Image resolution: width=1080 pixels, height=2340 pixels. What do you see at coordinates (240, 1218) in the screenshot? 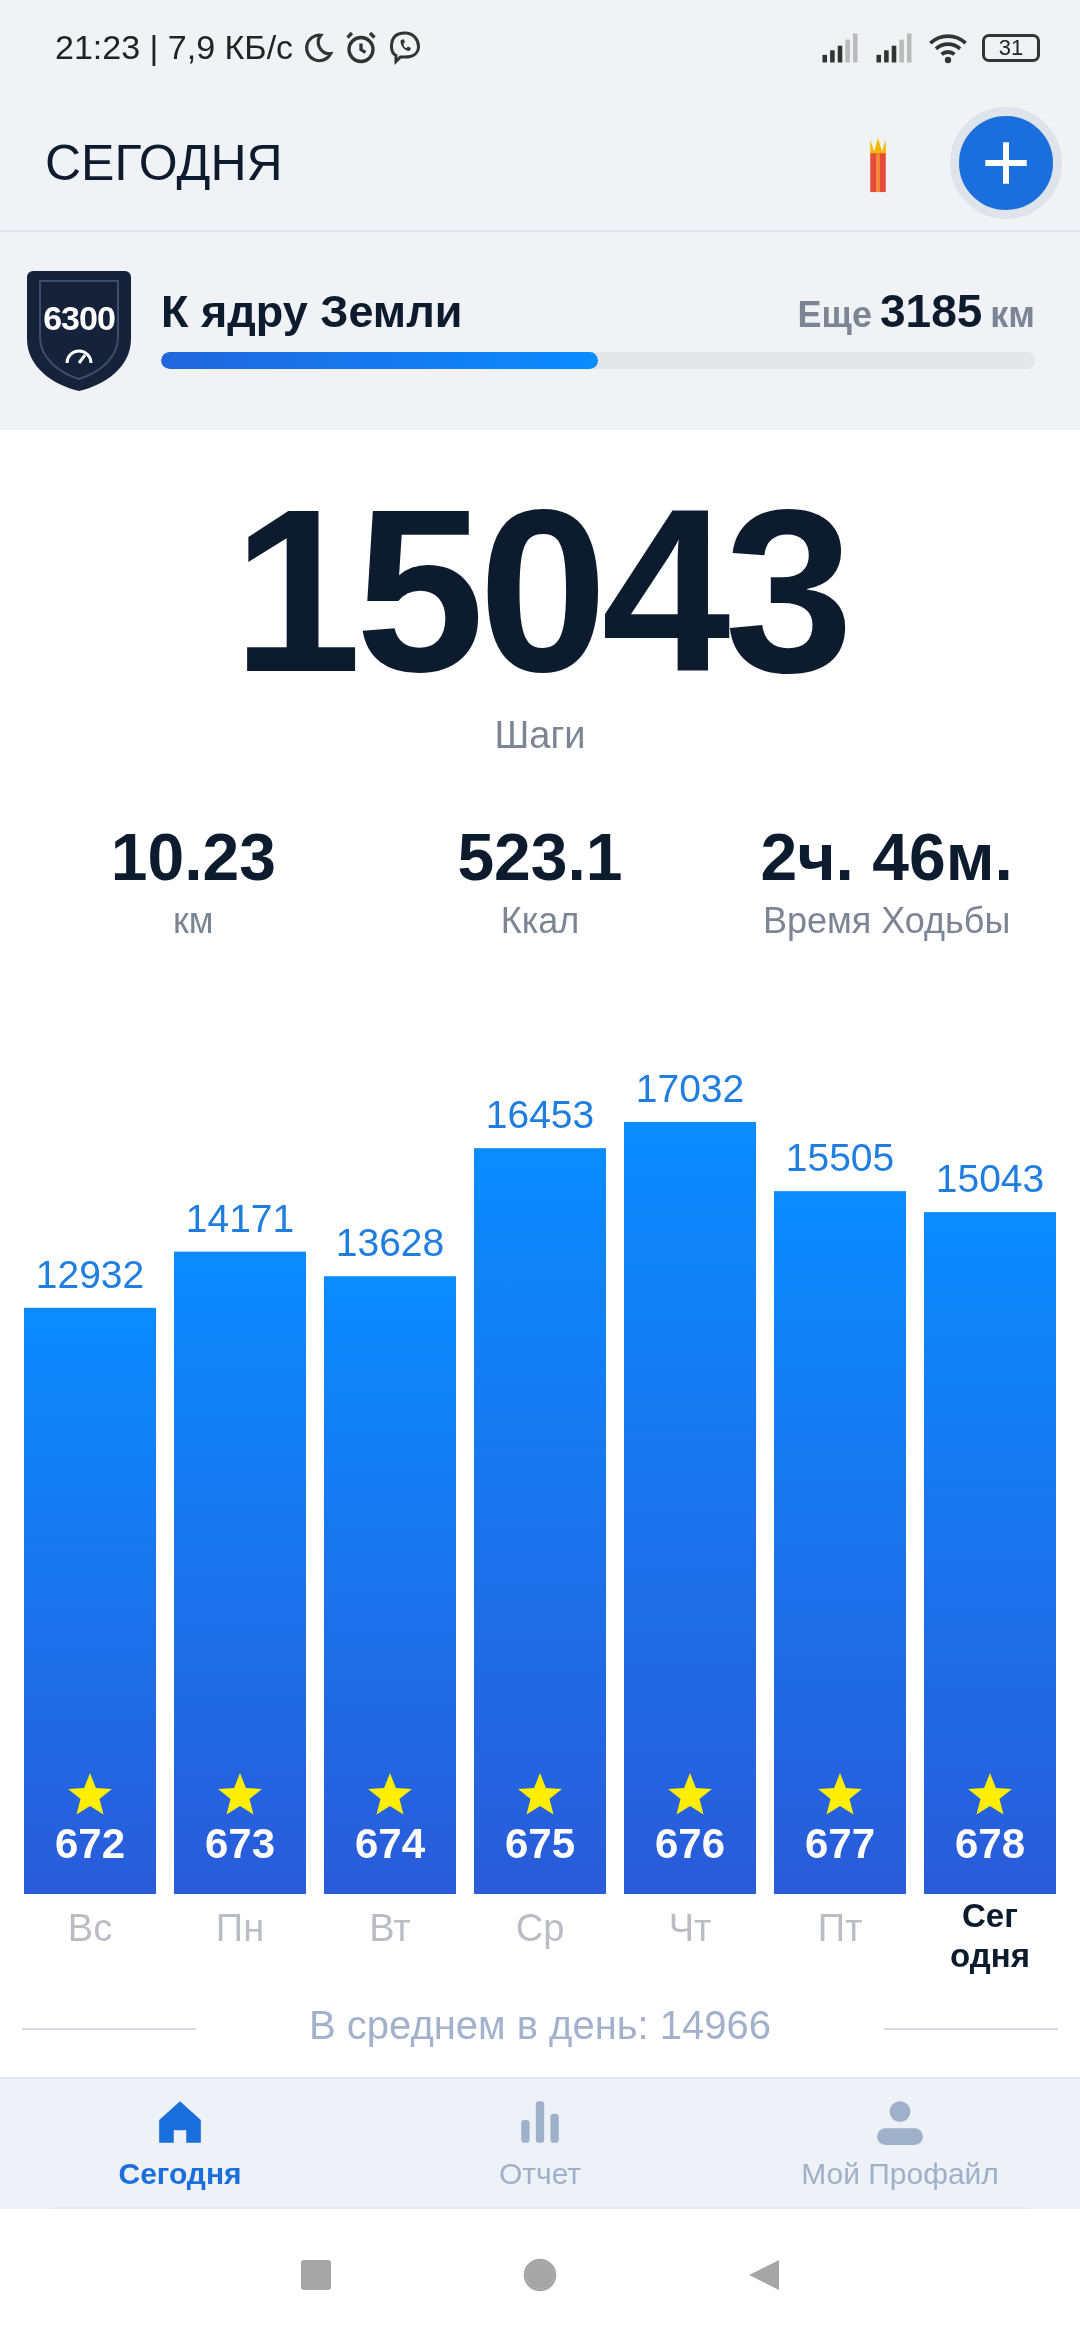
I see `bar-value-label: 14171` at bounding box center [240, 1218].